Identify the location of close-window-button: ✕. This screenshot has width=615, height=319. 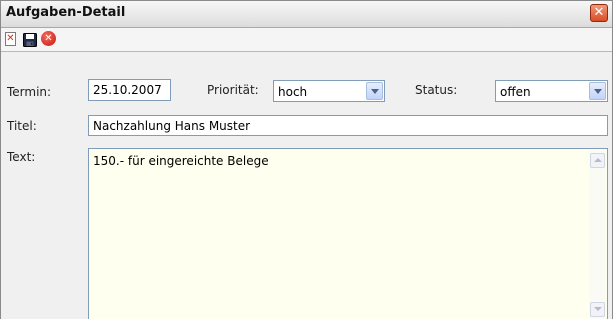
(599, 13).